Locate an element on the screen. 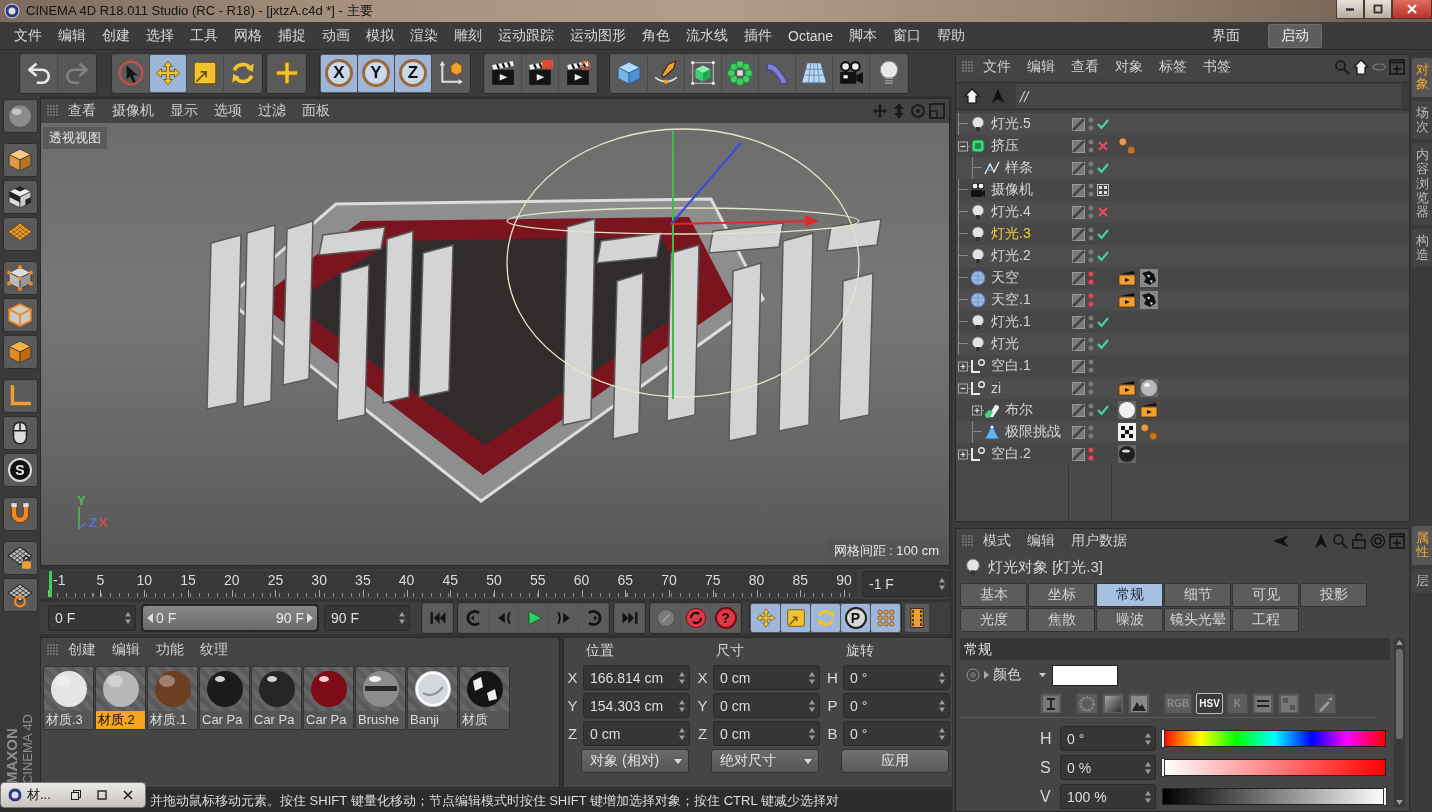 The image size is (1432, 812). tab: 常规 is located at coordinates (1129, 595).